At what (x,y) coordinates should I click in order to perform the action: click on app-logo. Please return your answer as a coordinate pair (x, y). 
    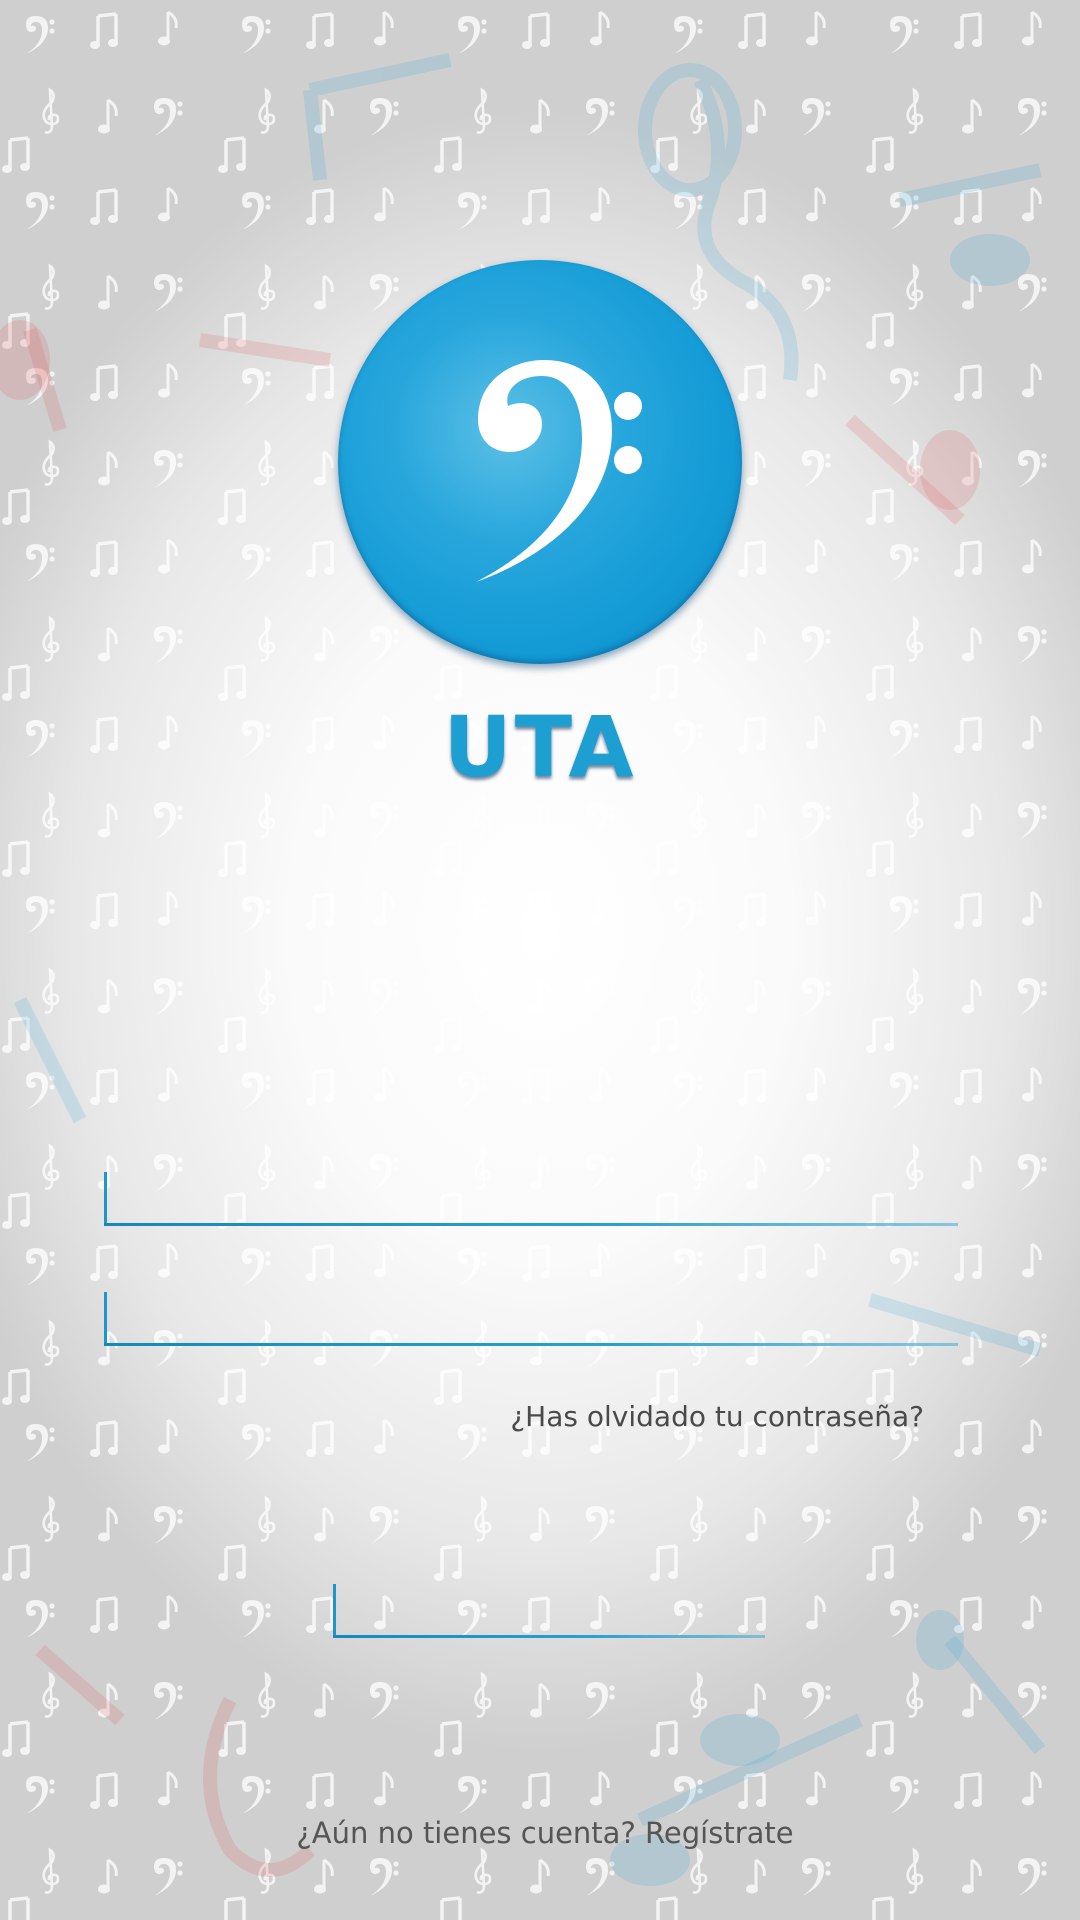
    Looking at the image, I should click on (540, 462).